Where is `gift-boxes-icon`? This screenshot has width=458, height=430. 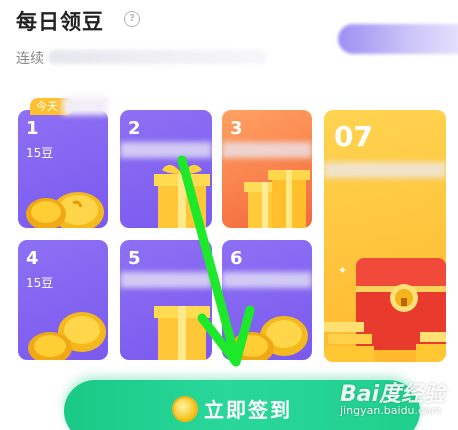
gift-boxes-icon is located at coordinates (277, 199).